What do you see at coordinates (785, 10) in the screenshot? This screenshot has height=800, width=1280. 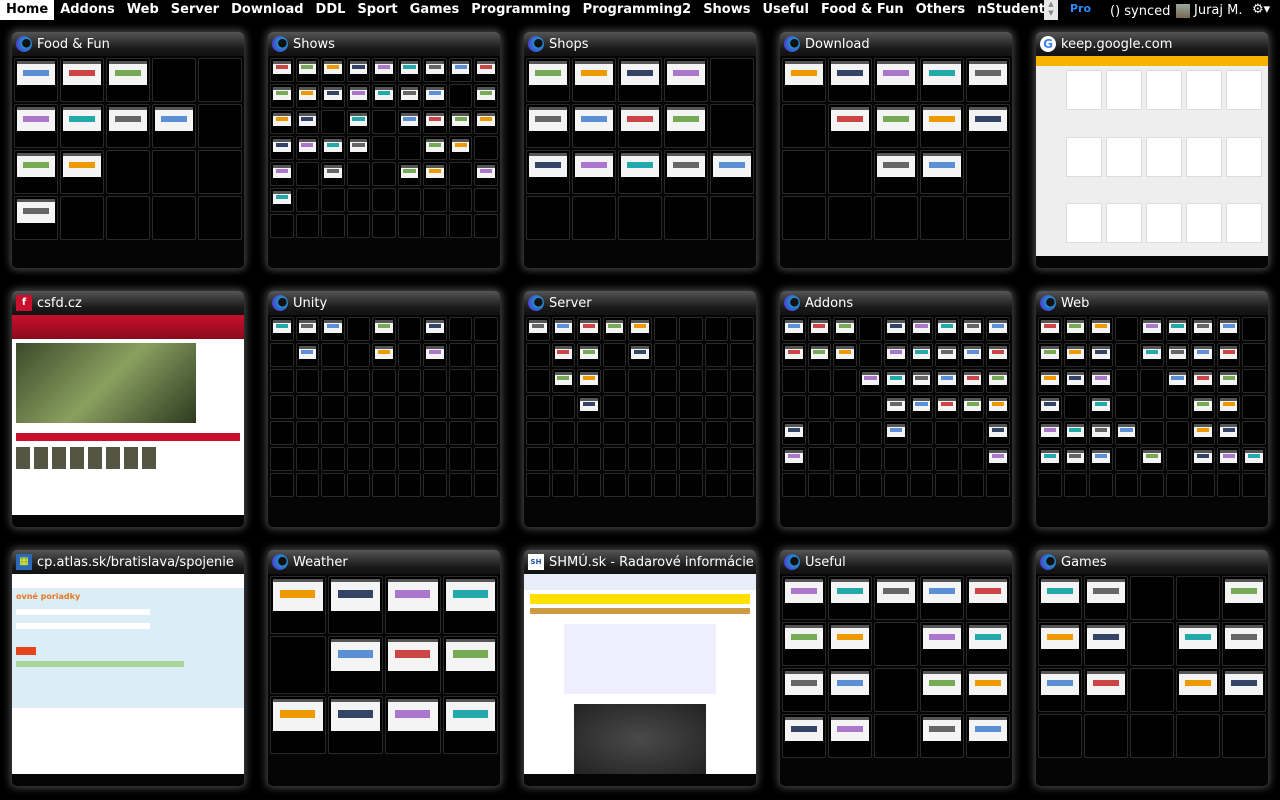 I see `tab-useful: Useful` at bounding box center [785, 10].